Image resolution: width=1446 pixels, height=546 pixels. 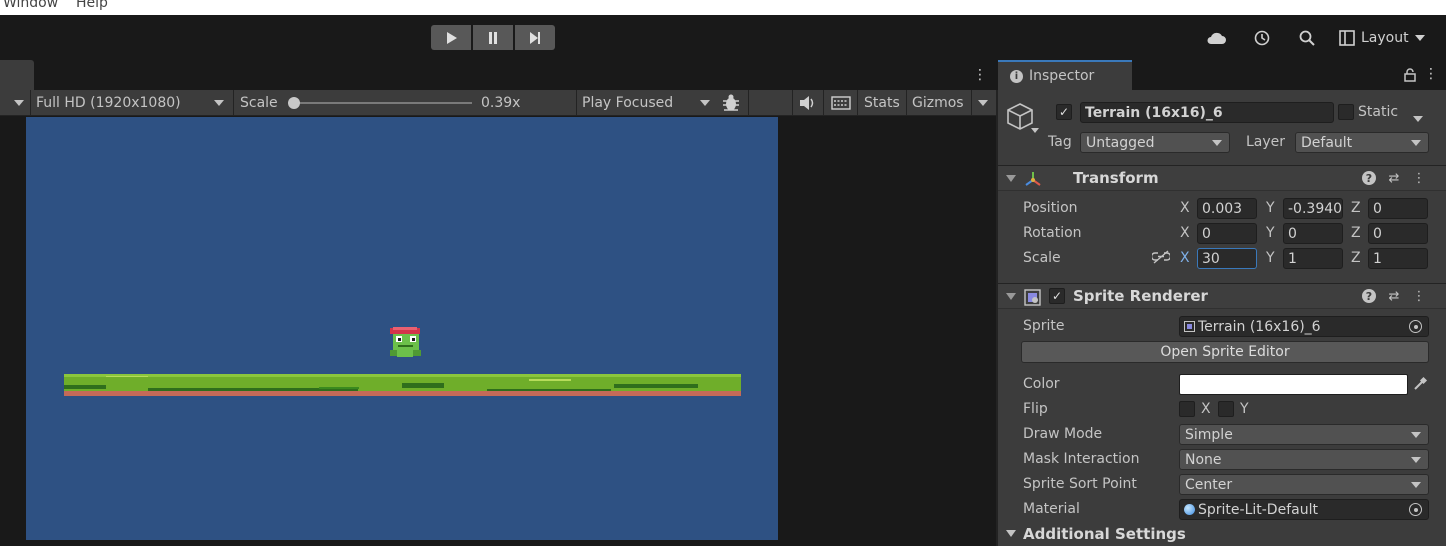 What do you see at coordinates (1313, 258) in the screenshot?
I see `scale-y-field: 1` at bounding box center [1313, 258].